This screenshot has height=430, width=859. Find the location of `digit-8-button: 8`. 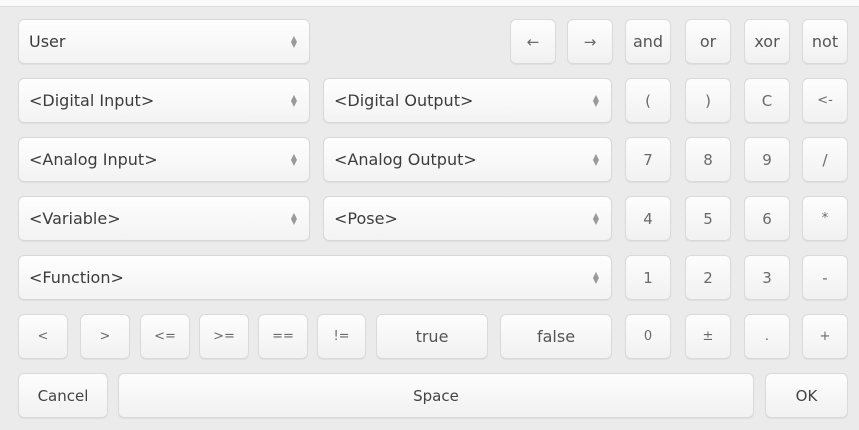

digit-8-button: 8 is located at coordinates (708, 159).